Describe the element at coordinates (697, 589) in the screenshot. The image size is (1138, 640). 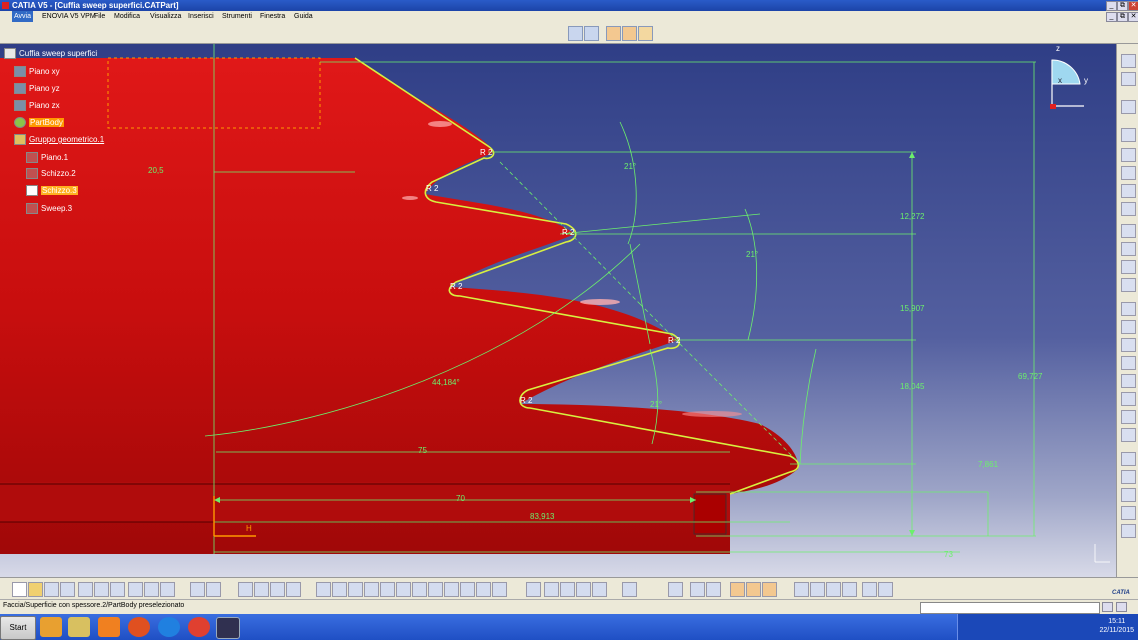
I see `lighting-icon` at that location.